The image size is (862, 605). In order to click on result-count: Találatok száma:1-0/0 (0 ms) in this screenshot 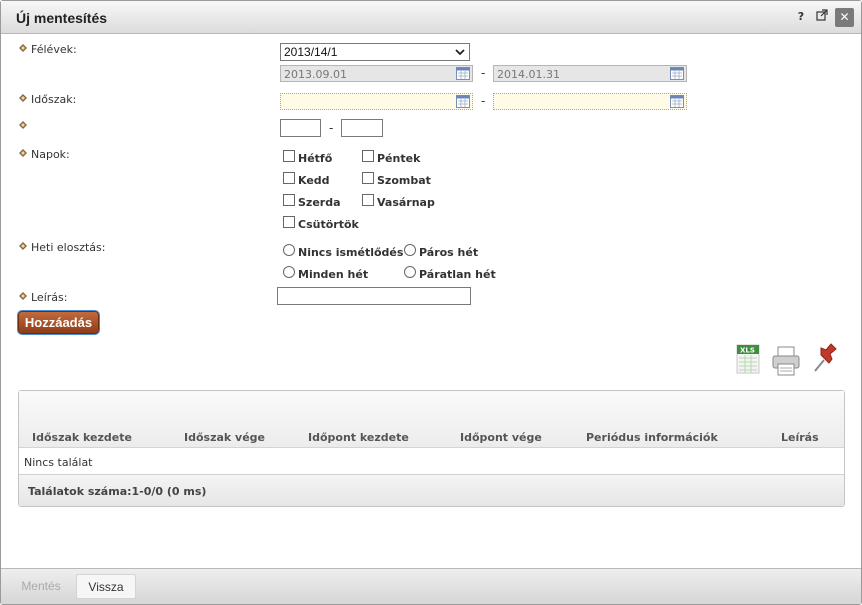, I will do `click(117, 491)`.